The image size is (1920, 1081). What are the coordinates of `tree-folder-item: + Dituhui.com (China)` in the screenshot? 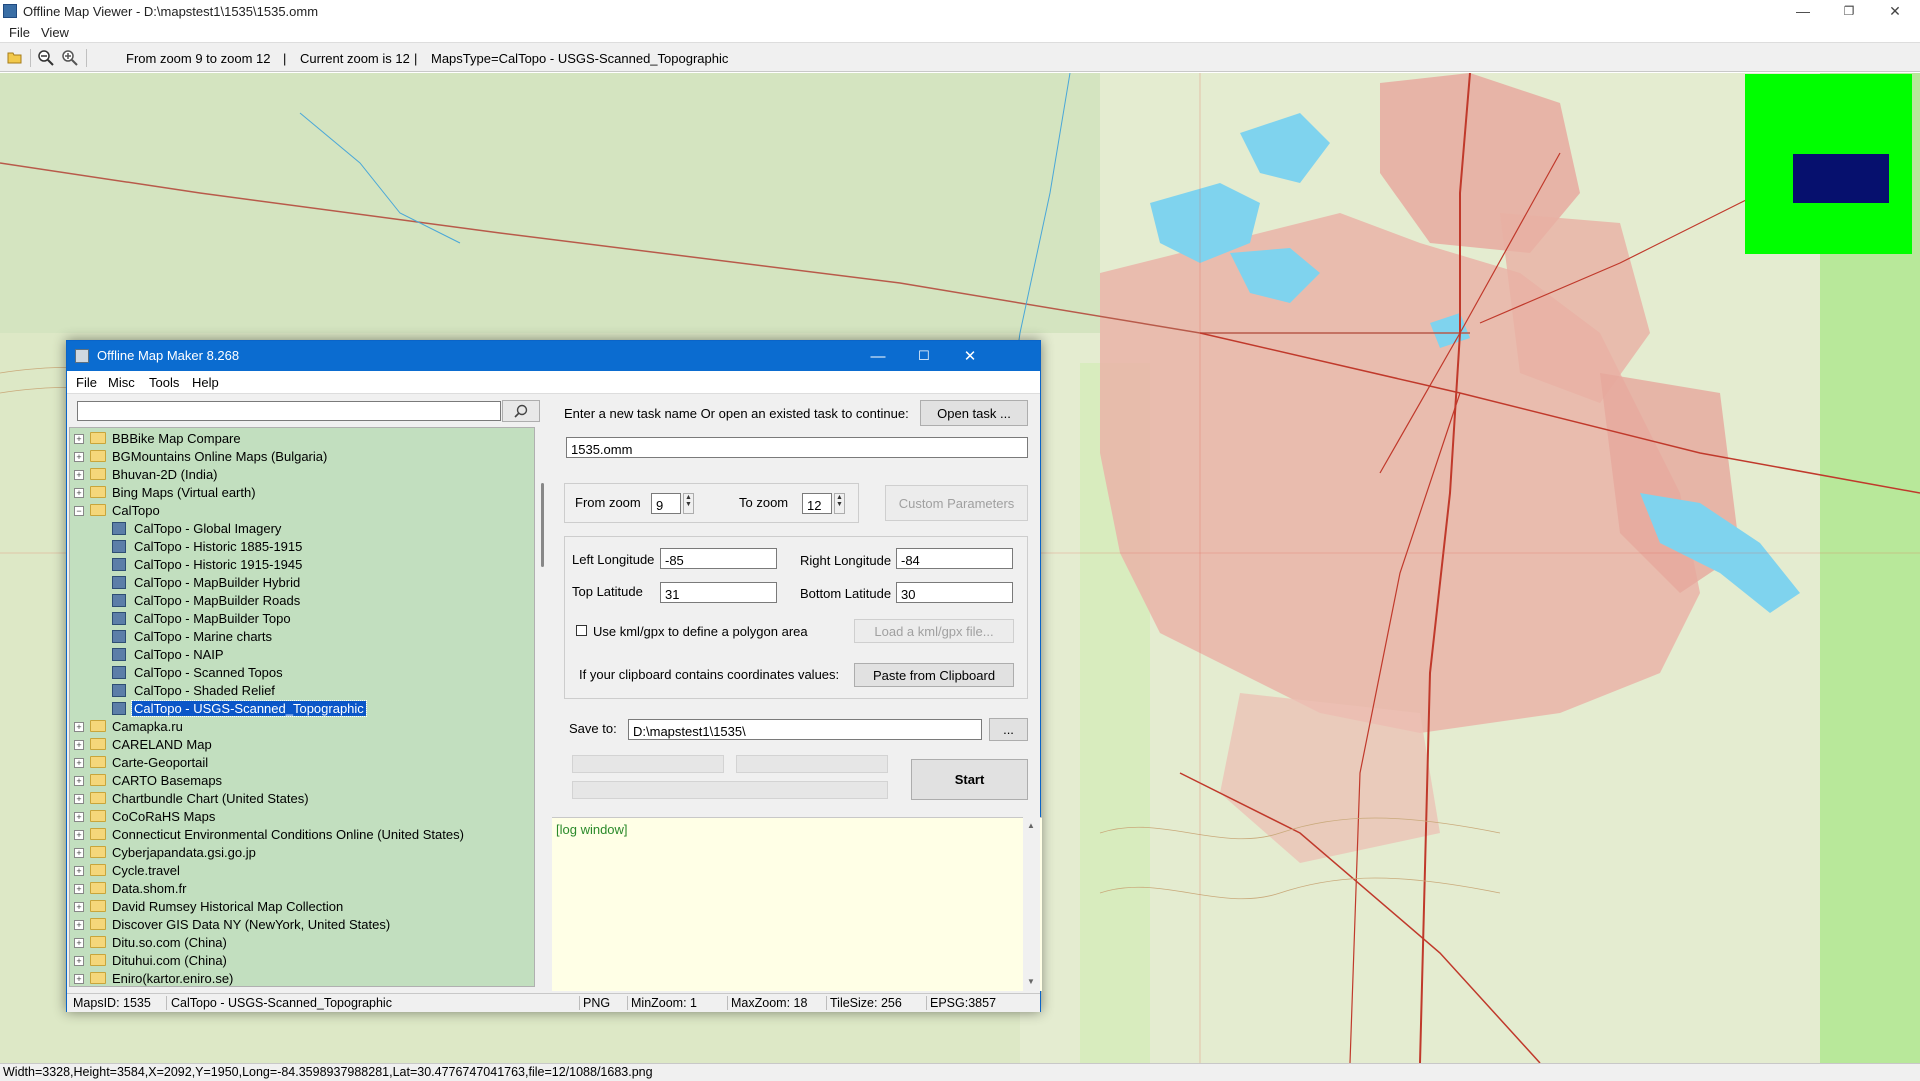 It's located at (290, 961).